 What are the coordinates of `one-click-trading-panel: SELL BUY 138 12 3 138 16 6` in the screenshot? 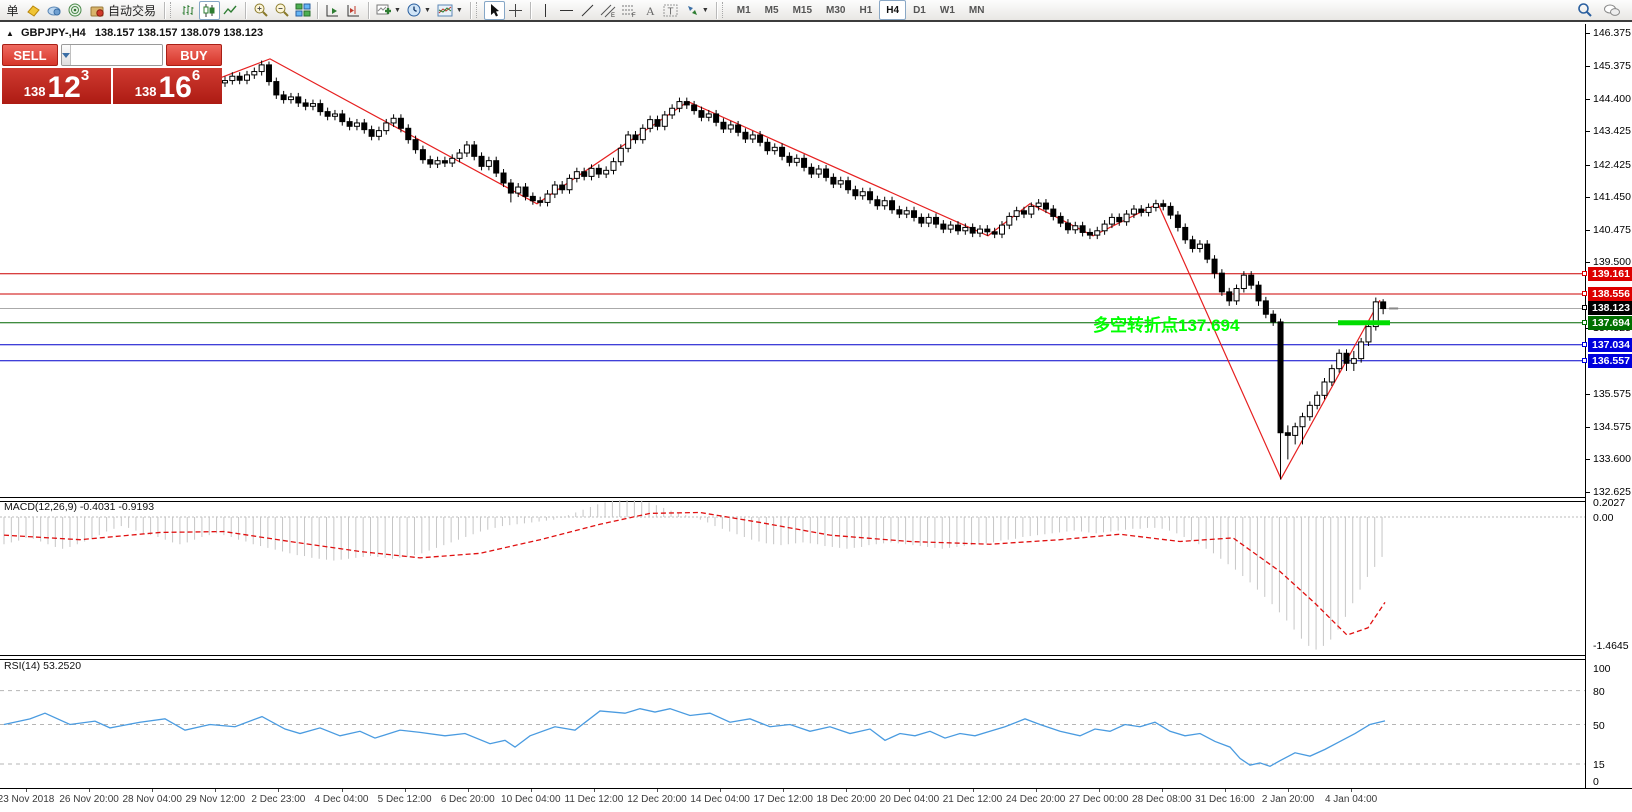 It's located at (112, 74).